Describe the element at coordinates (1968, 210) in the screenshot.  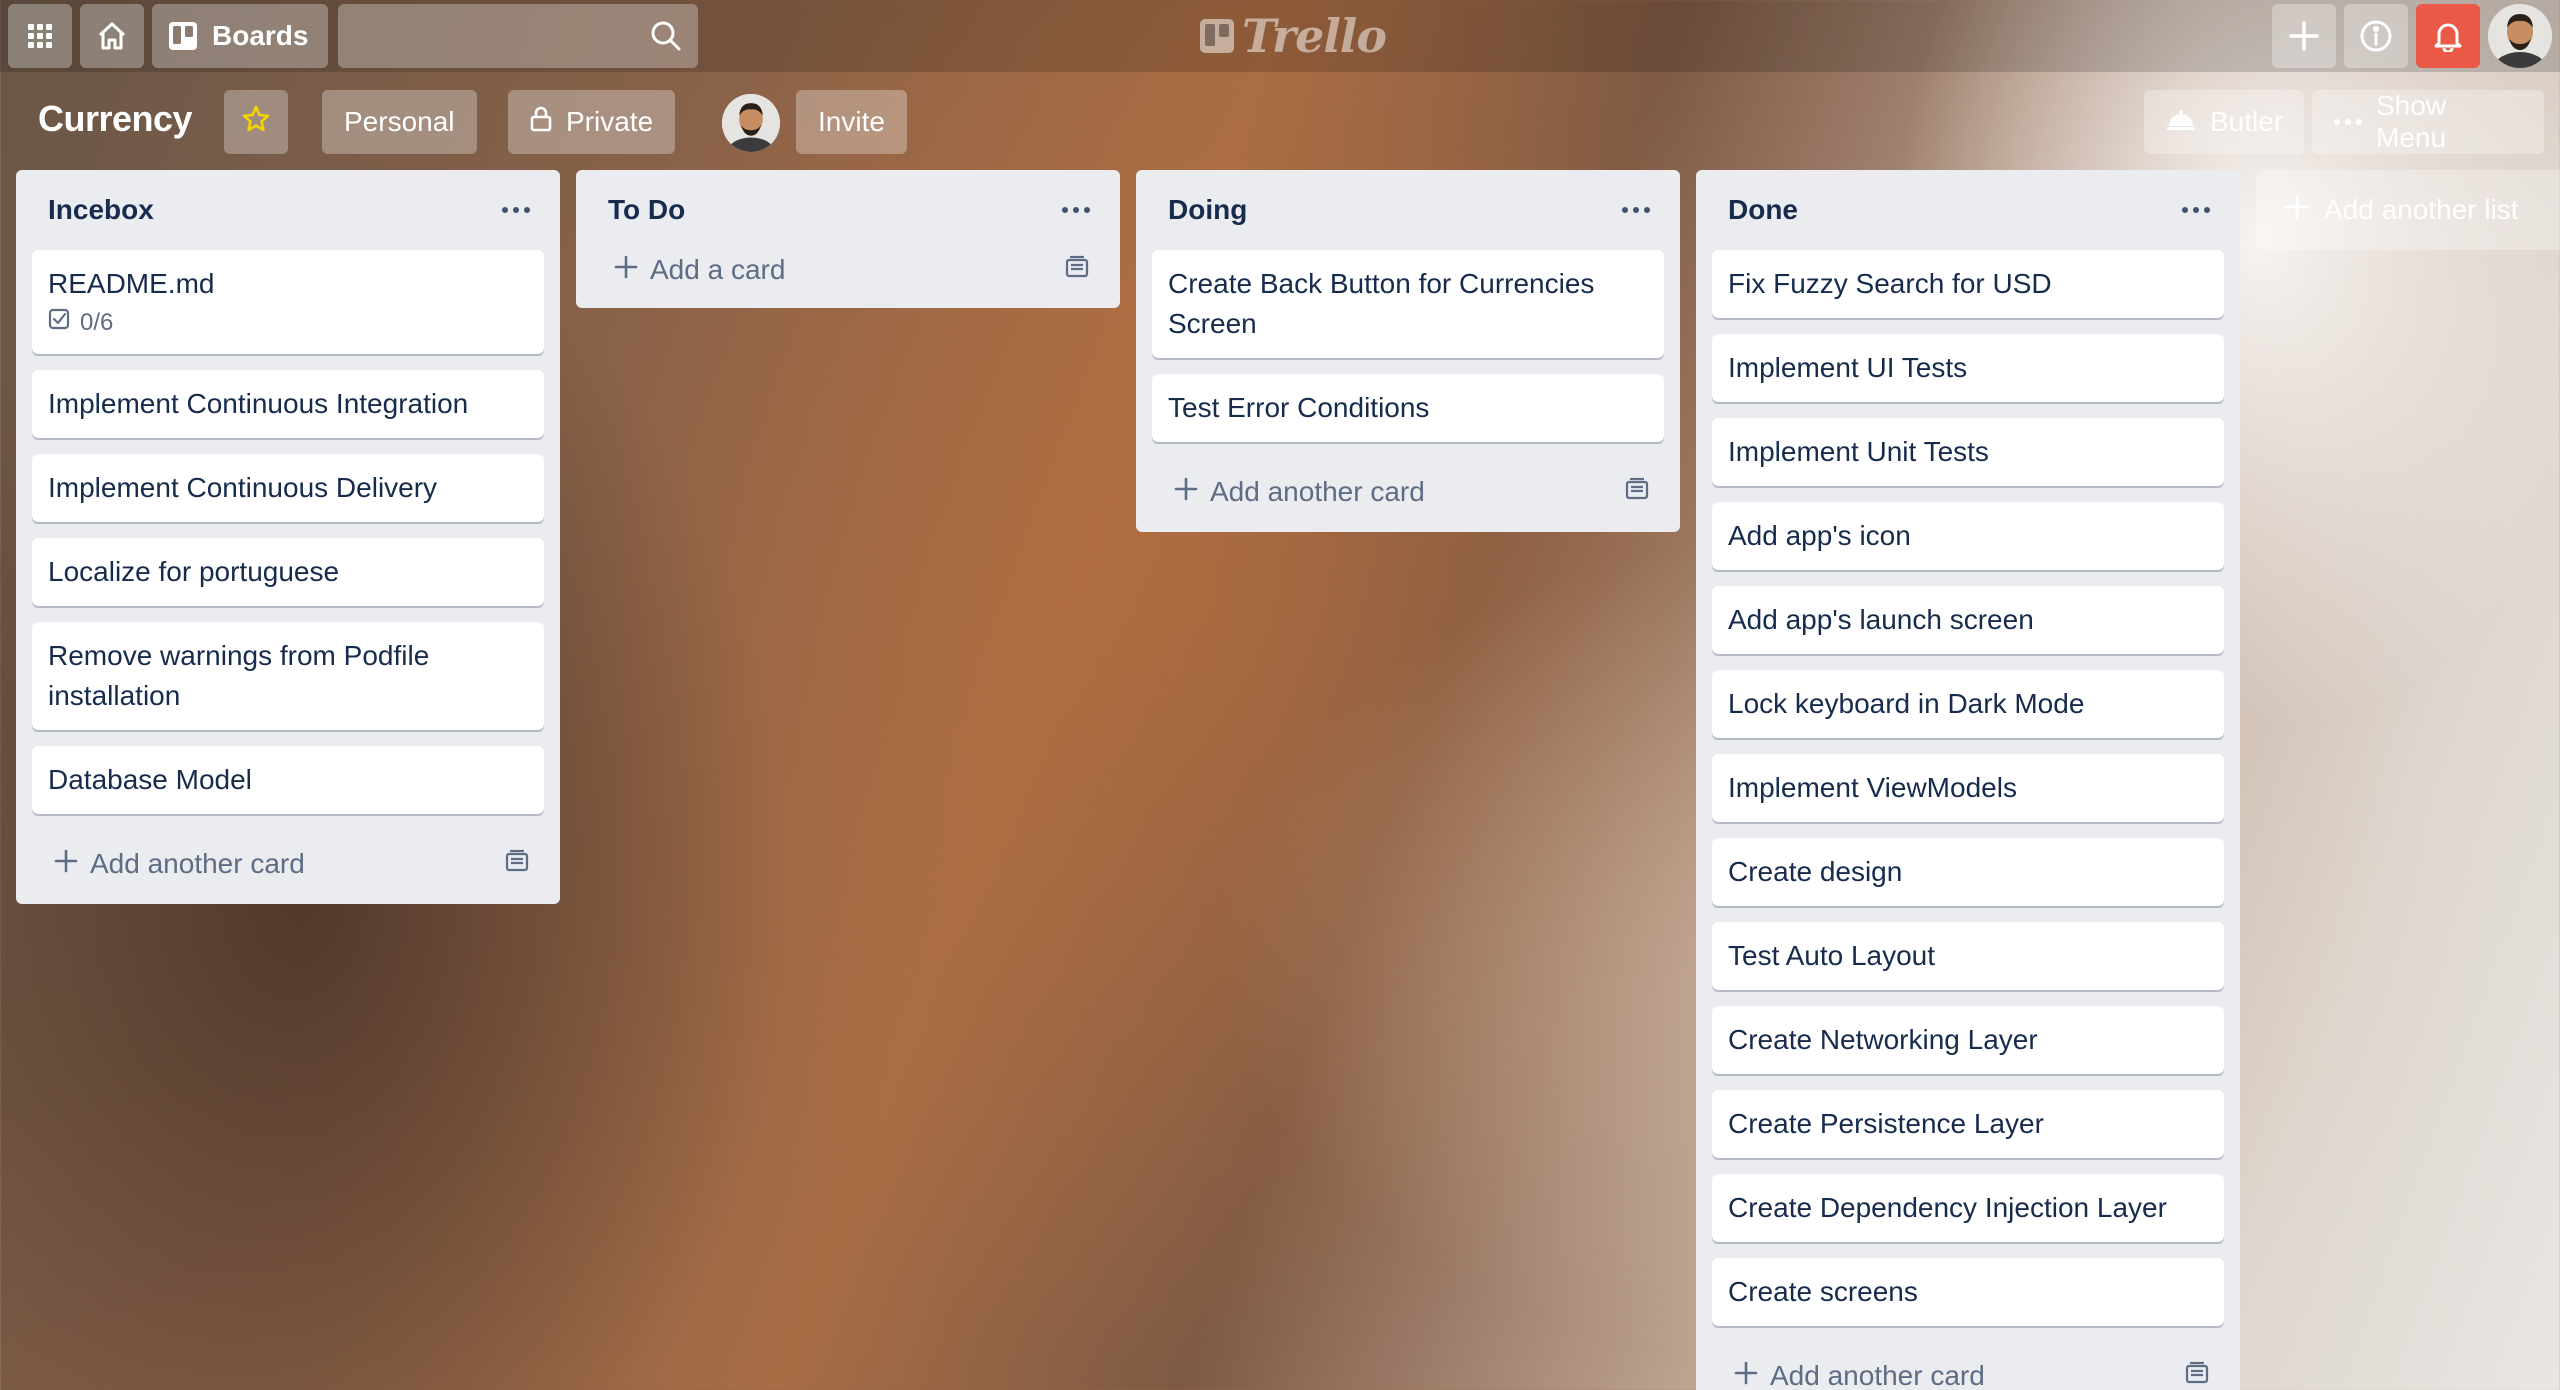
I see `list-header: Done` at that location.